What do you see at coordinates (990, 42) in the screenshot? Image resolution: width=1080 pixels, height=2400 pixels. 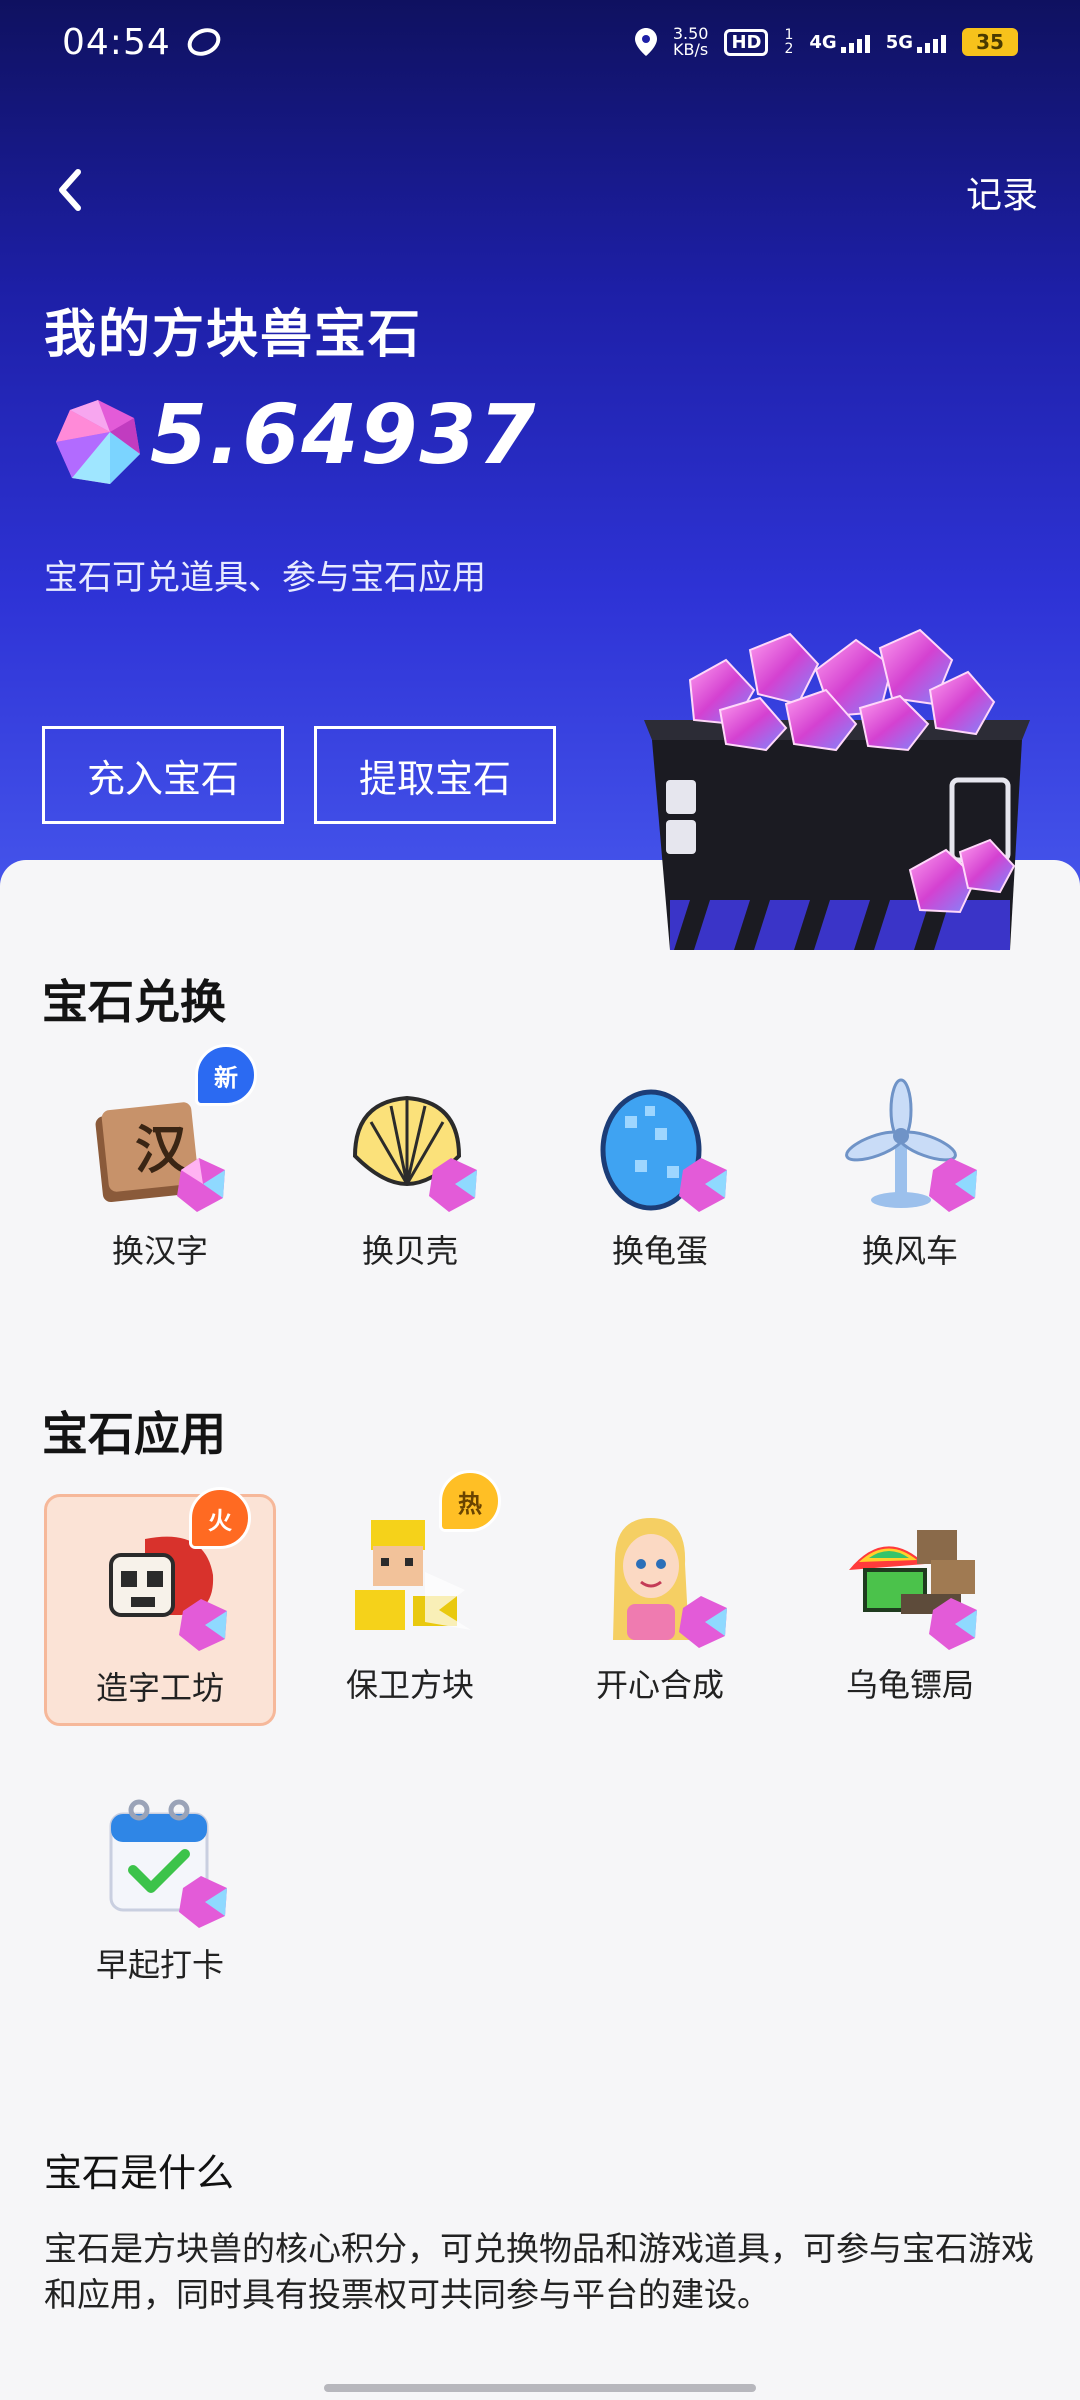 I see `battery-icon: 35` at bounding box center [990, 42].